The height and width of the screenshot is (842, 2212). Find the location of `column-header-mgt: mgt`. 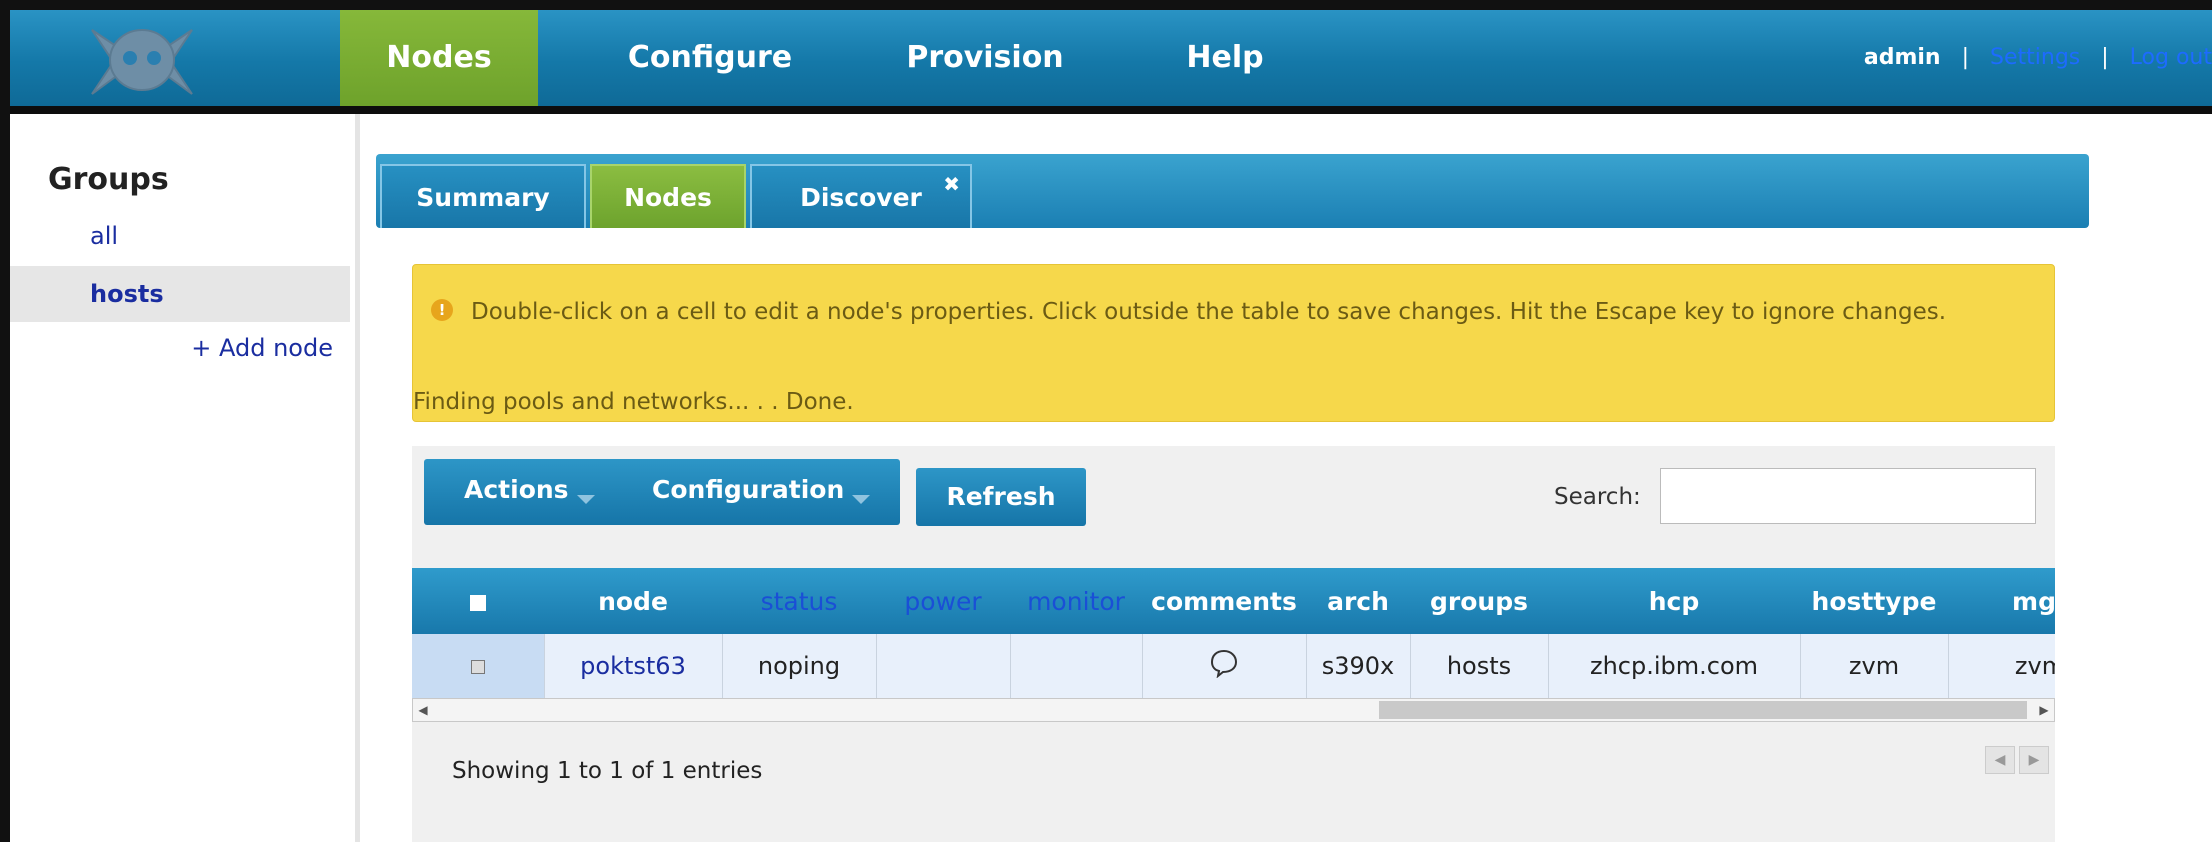

column-header-mgt: mgt is located at coordinates (2001, 601).